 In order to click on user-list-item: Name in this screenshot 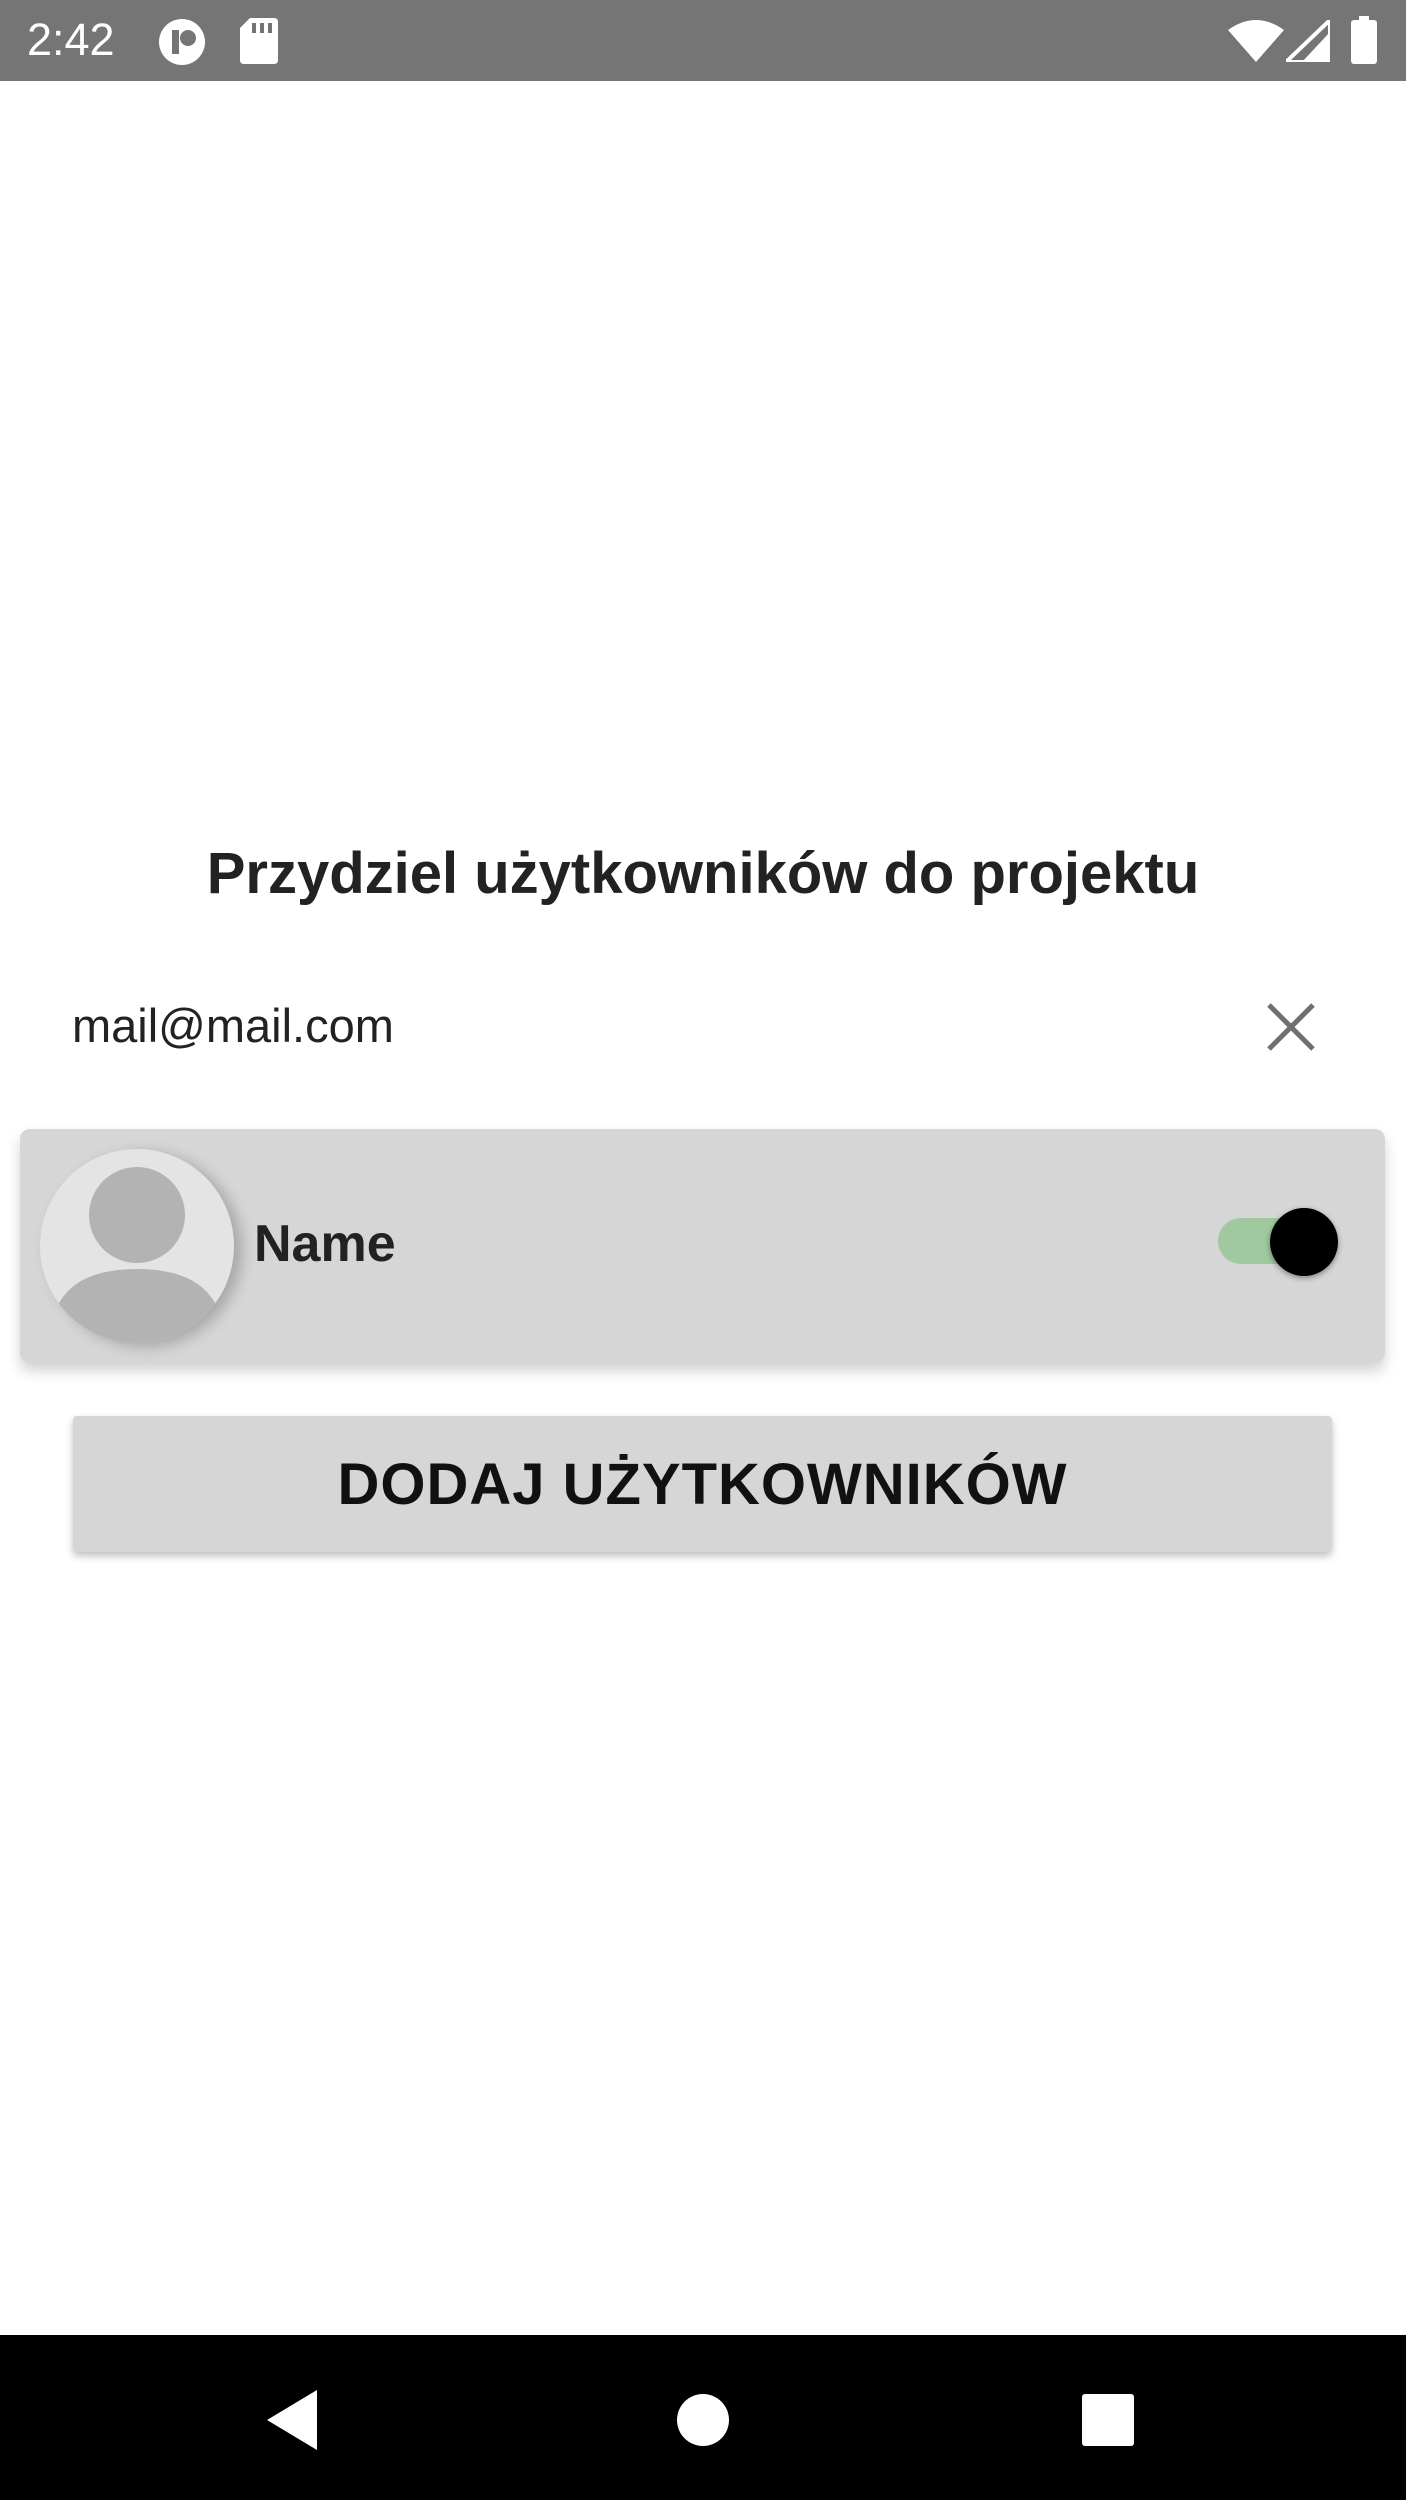, I will do `click(702, 1246)`.